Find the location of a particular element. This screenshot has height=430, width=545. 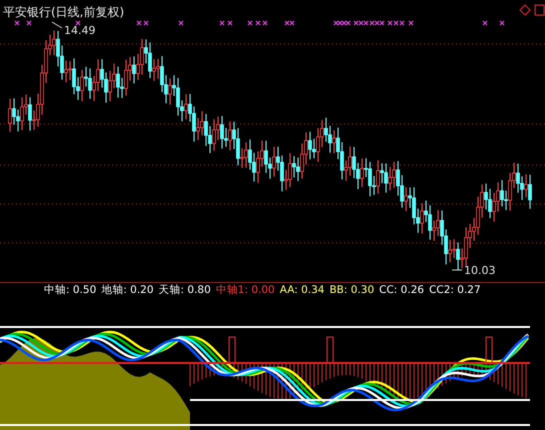

indicator-value: BB: 0.30 is located at coordinates (351, 290).